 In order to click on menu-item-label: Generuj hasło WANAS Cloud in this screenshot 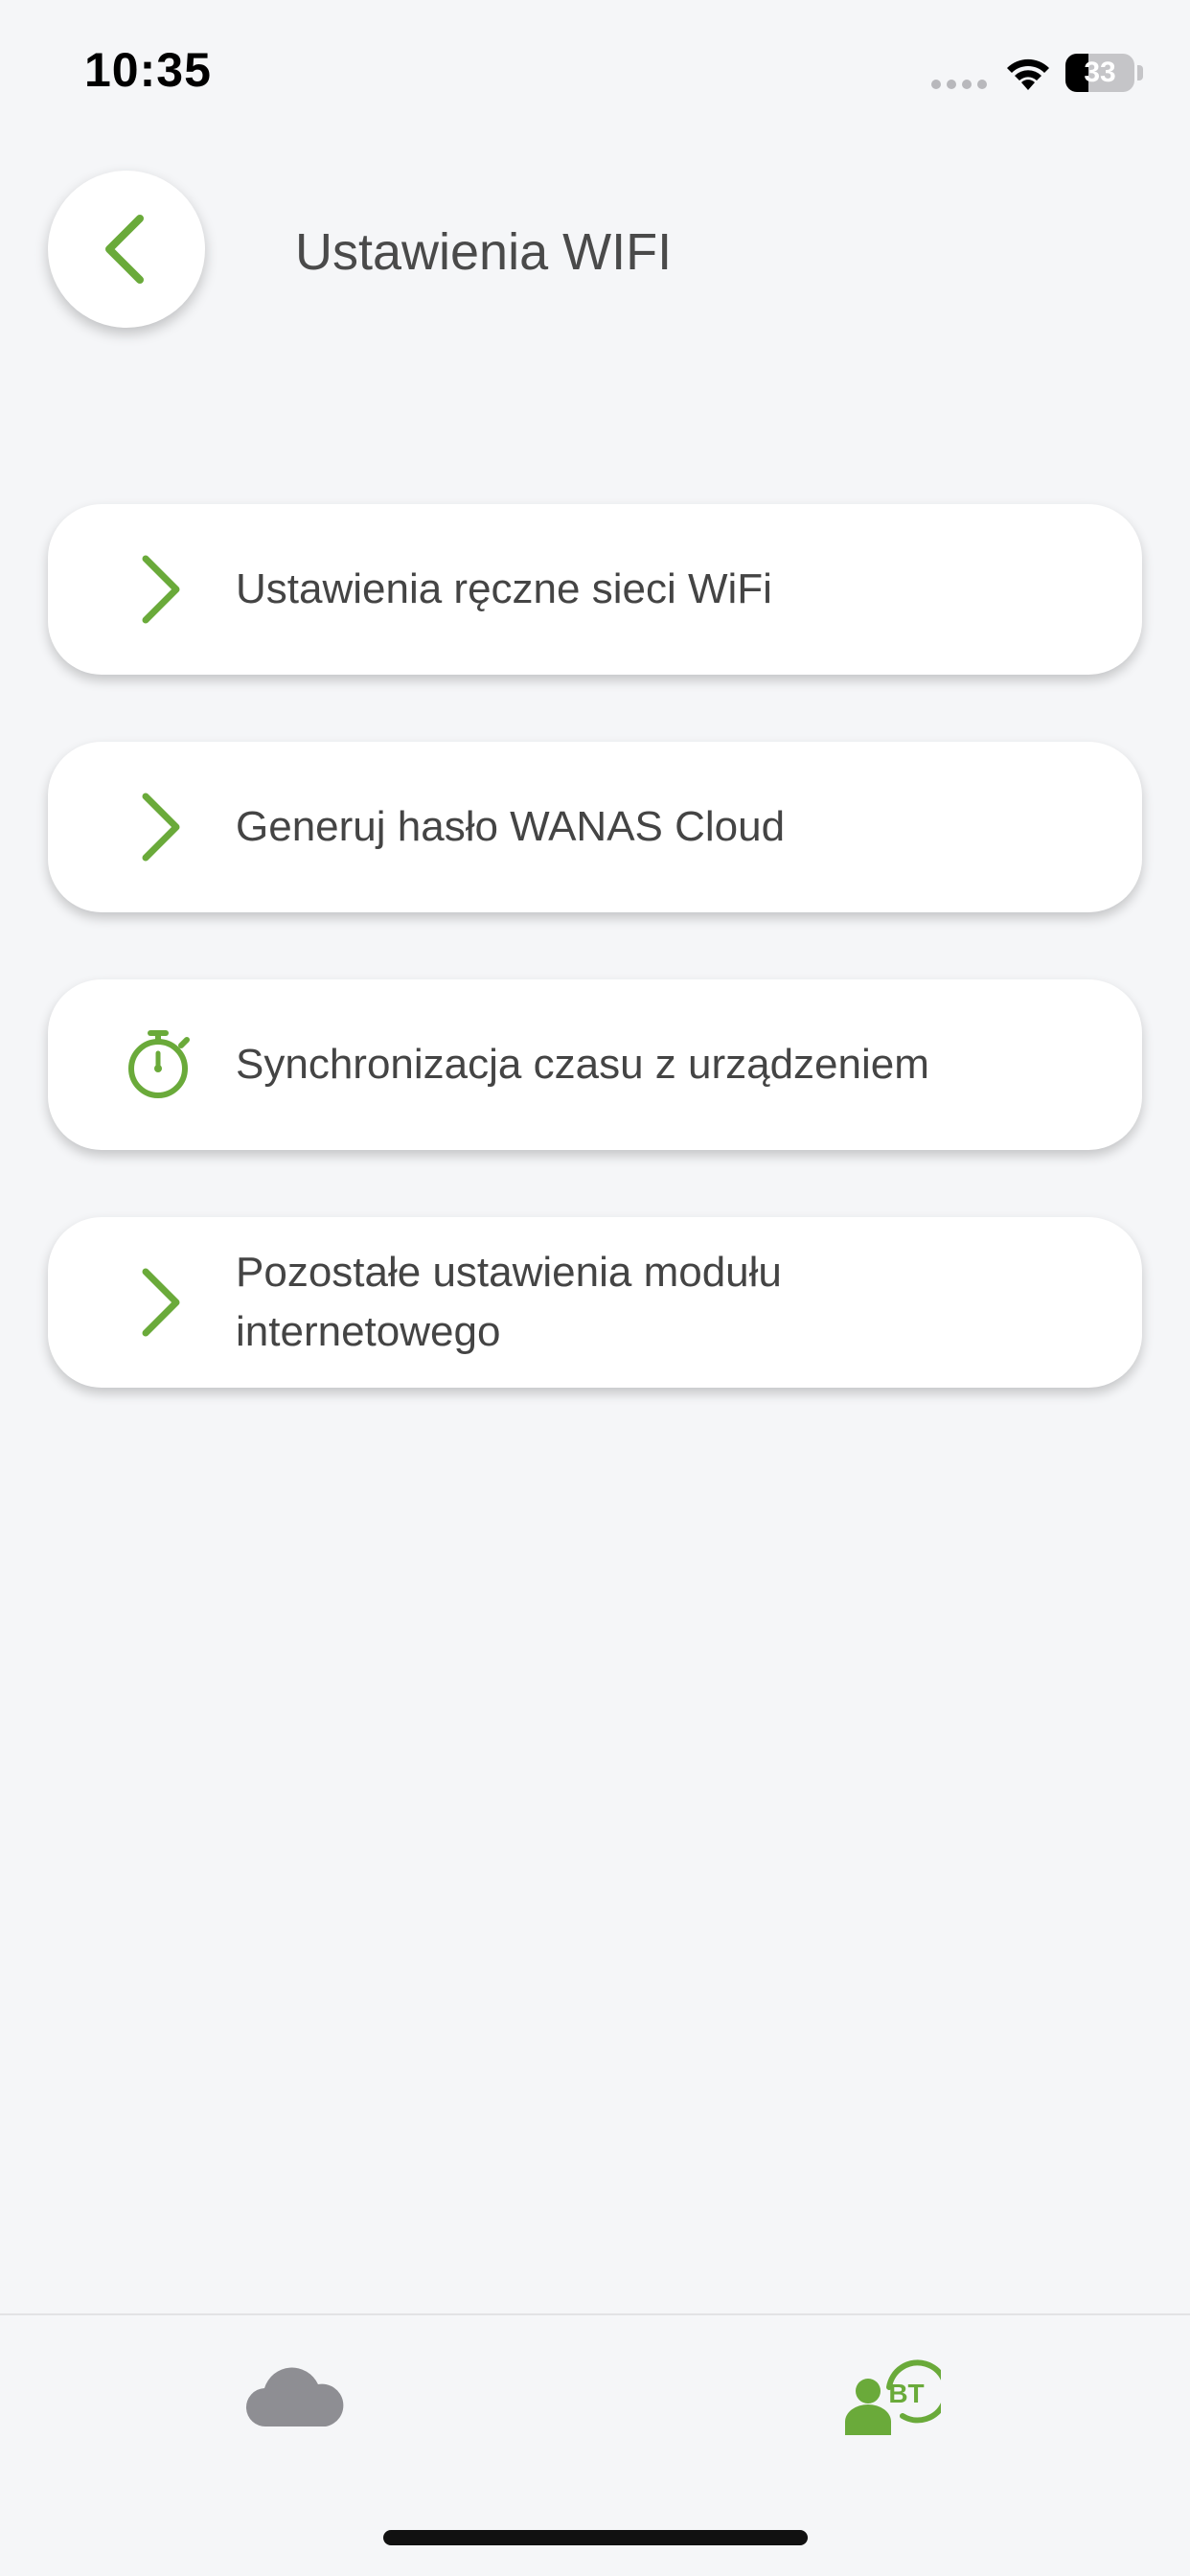, I will do `click(511, 826)`.